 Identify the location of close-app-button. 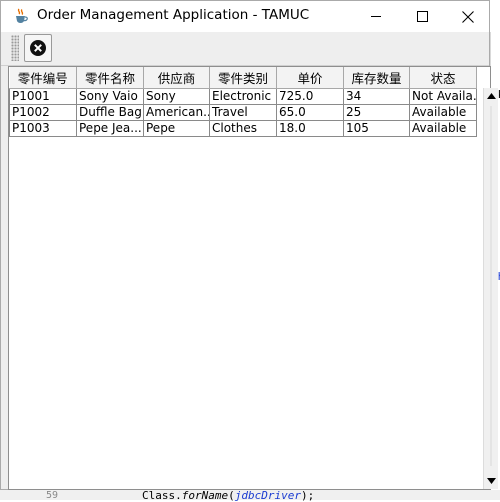
(38, 48).